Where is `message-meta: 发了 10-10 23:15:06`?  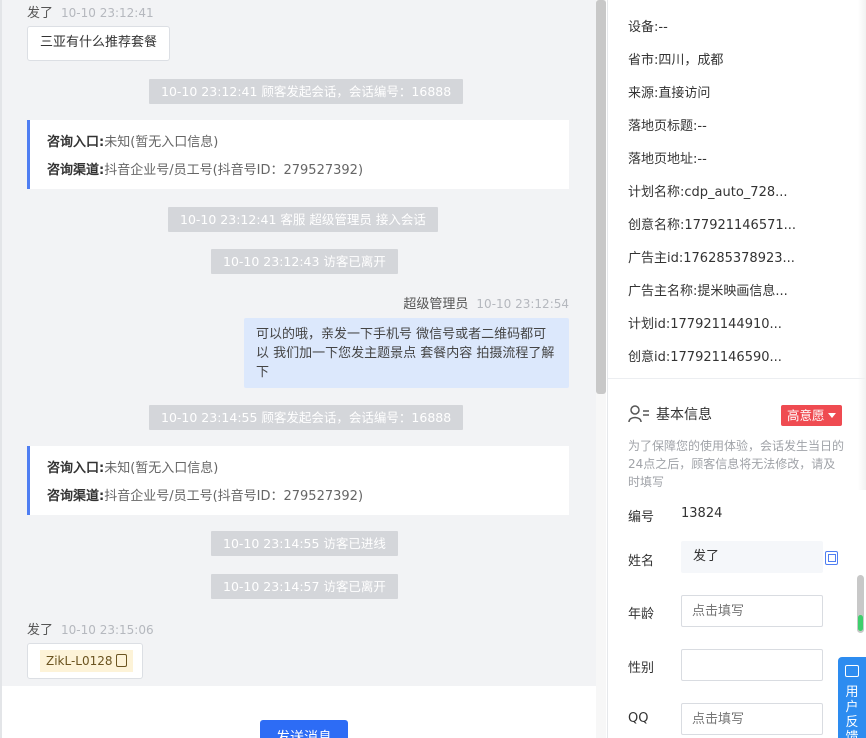
message-meta: 发了 10-10 23:15:06 is located at coordinates (90, 628).